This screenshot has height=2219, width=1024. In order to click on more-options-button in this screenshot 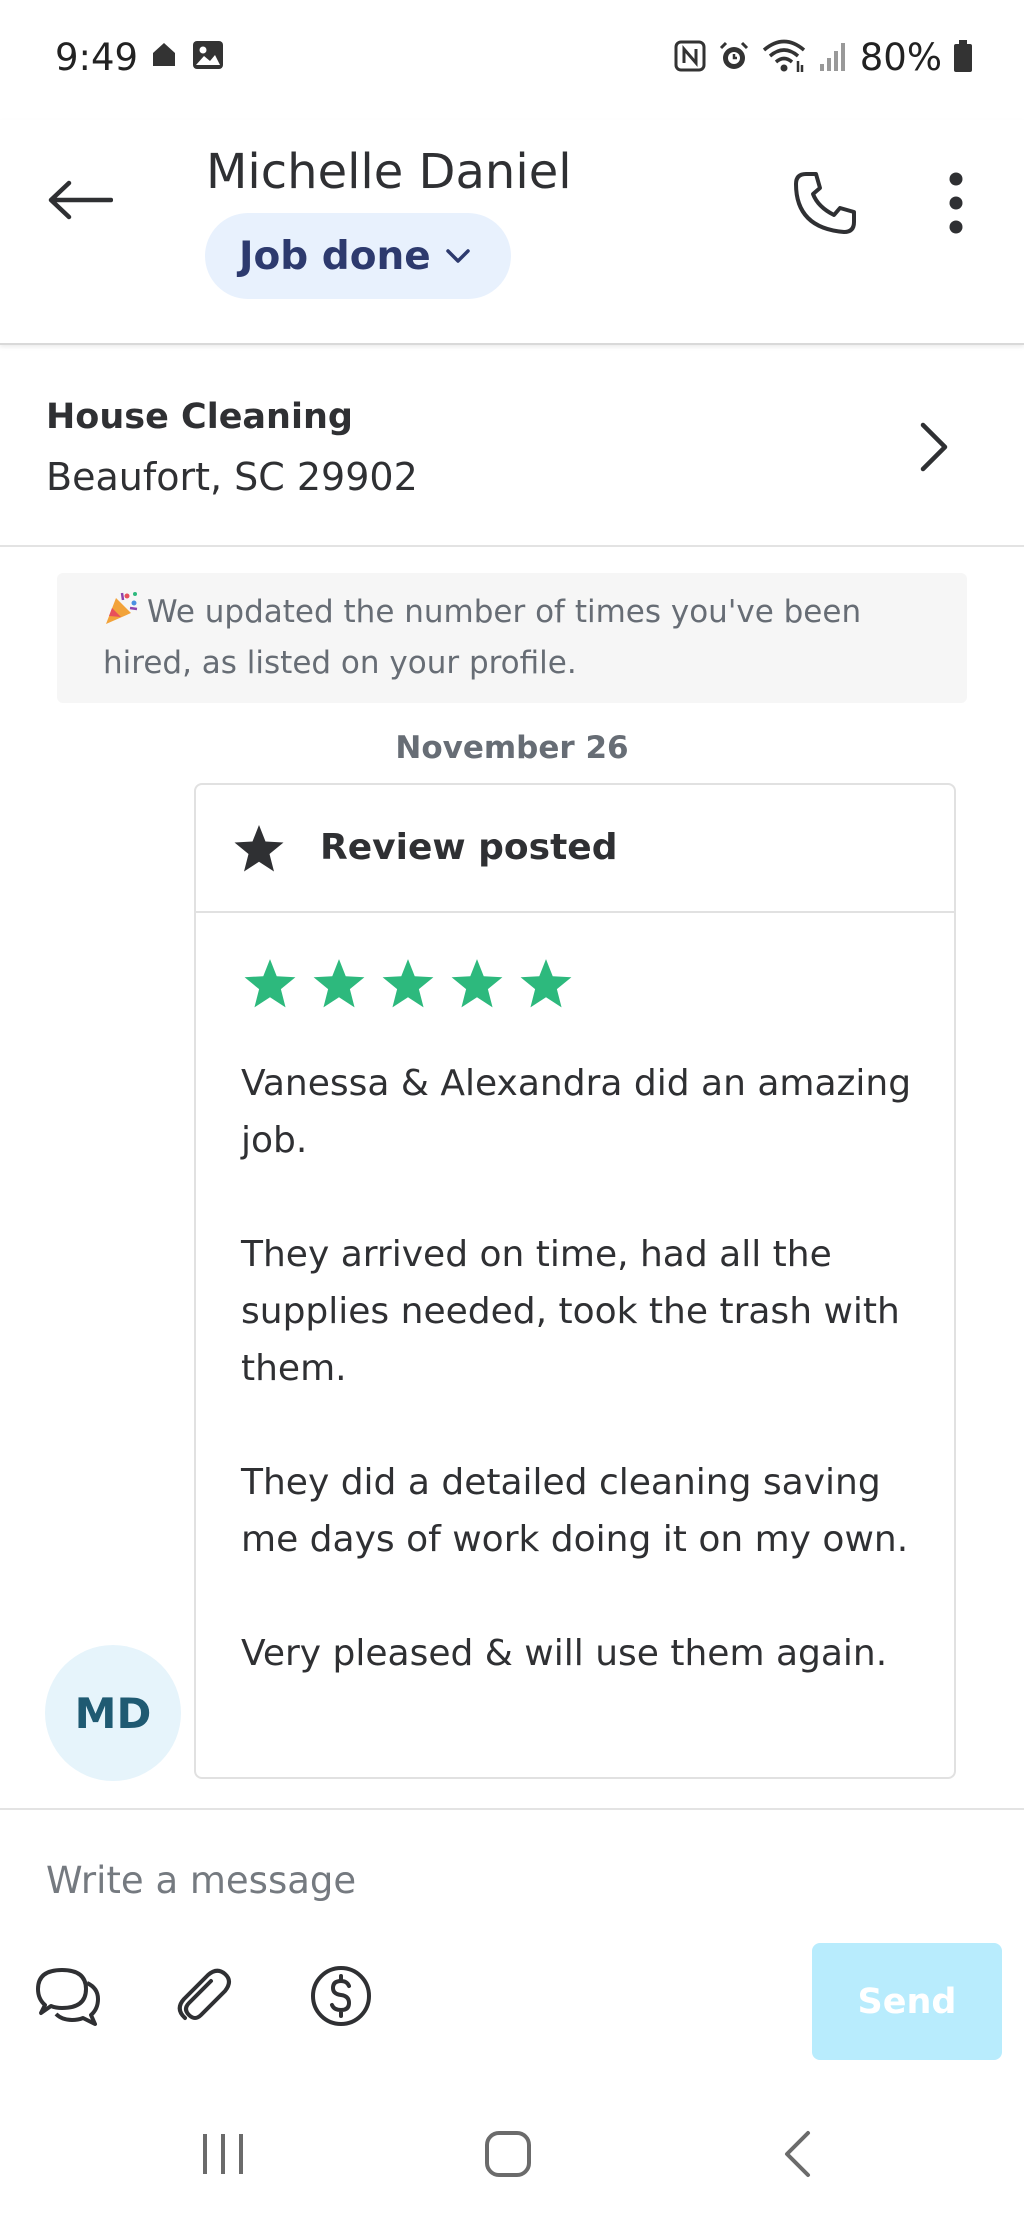, I will do `click(956, 203)`.